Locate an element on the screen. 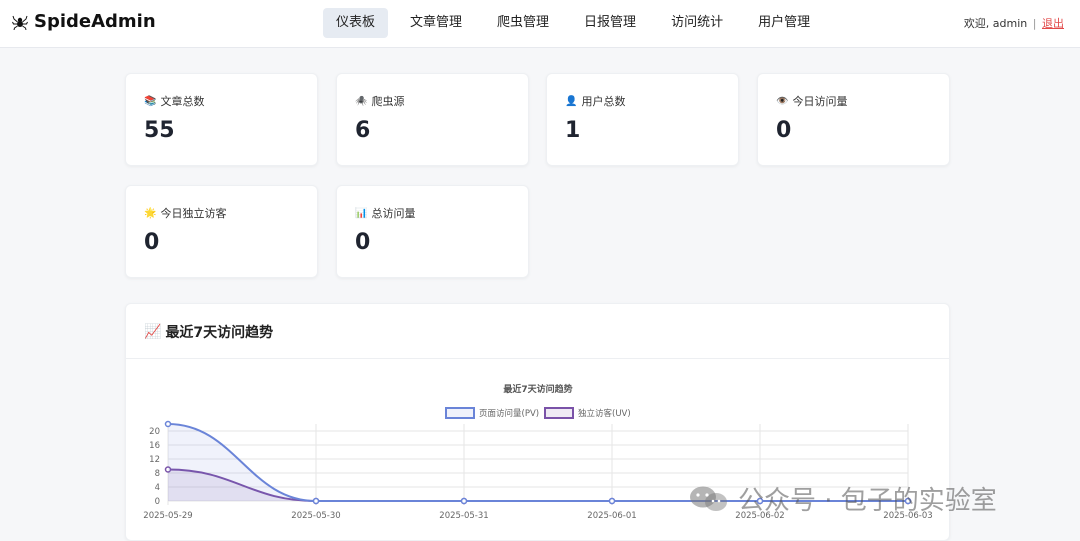 Image resolution: width=1080 pixels, height=541 pixels. stat-value: 55 is located at coordinates (159, 130).